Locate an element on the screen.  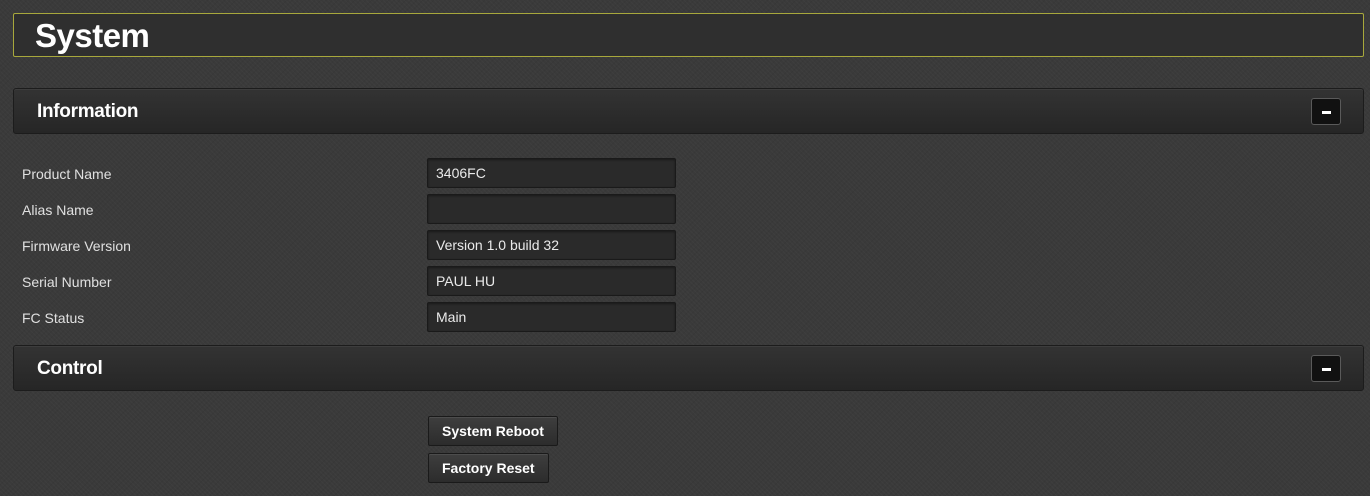
page-title: System is located at coordinates (92, 35).